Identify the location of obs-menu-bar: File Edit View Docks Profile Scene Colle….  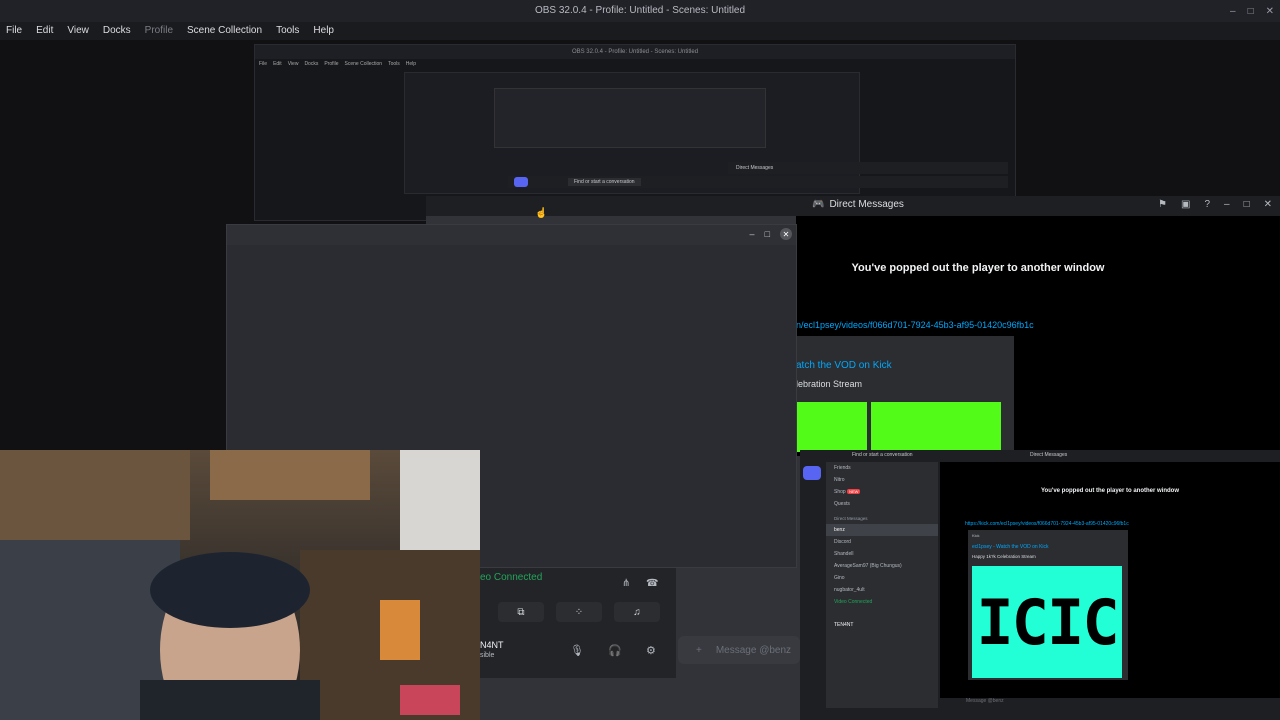
(640, 31).